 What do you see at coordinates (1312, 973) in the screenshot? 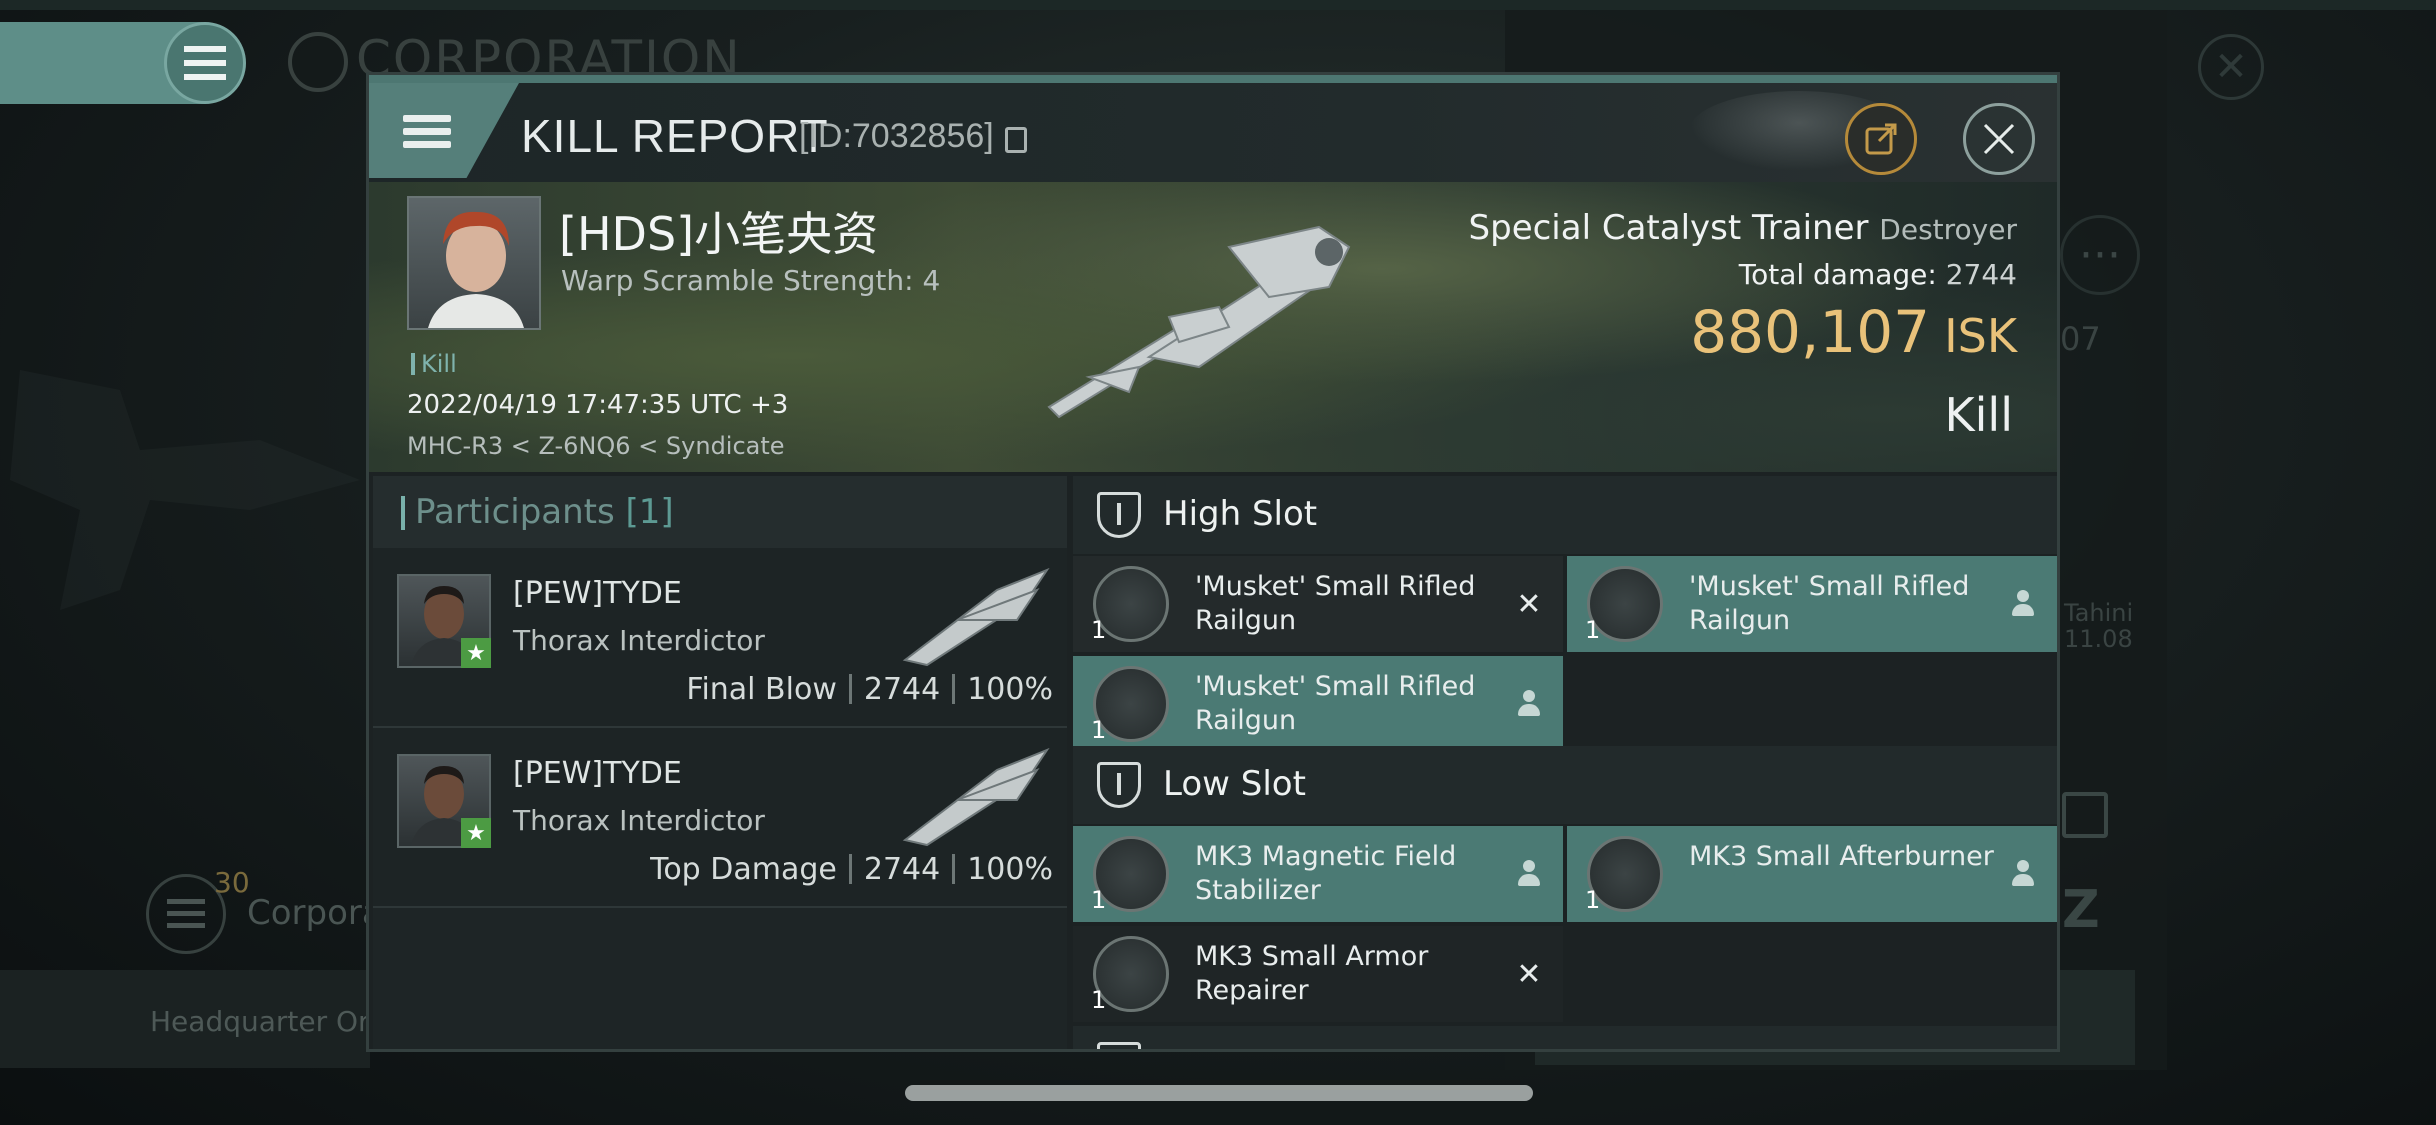
I see `module-name: MK3 Small Armor Repairer` at bounding box center [1312, 973].